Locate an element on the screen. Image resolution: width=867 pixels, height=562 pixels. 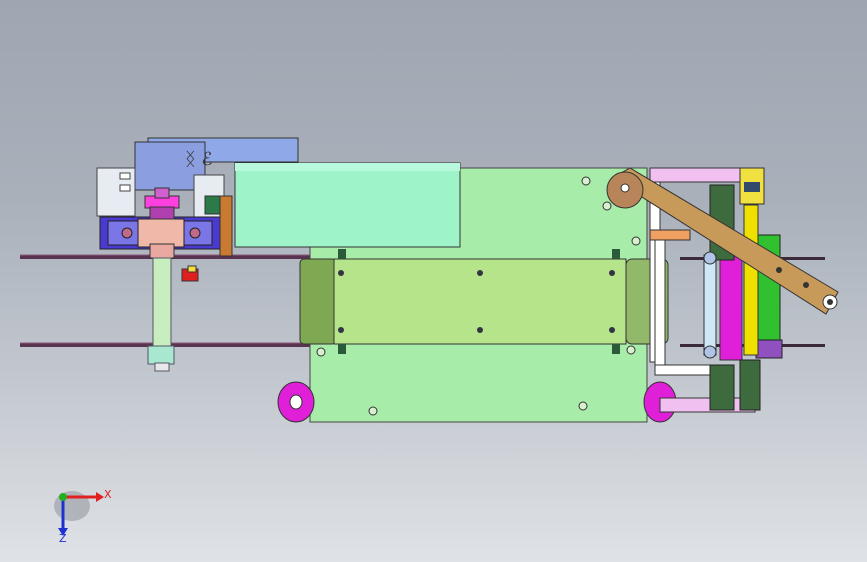
z-axis-label: Z is located at coordinates (63, 538).